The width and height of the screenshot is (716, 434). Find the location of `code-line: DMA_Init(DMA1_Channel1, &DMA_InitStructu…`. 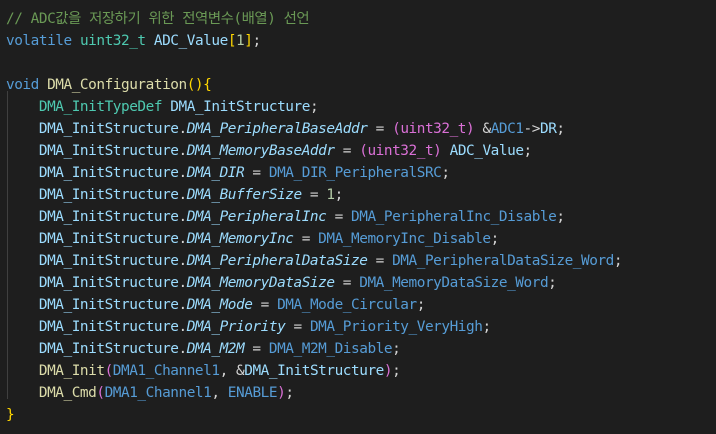

code-line: DMA_Init(DMA1_Channel1, &DMA_InitStructu… is located at coordinates (203, 371).